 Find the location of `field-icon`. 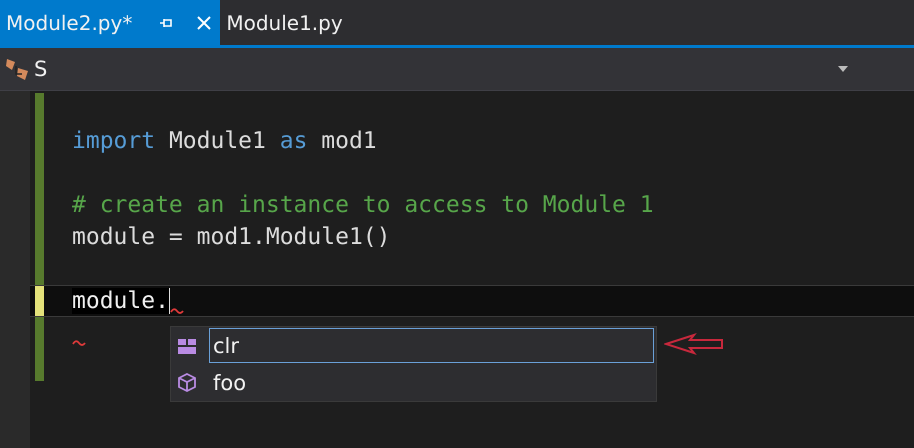

field-icon is located at coordinates (187, 345).